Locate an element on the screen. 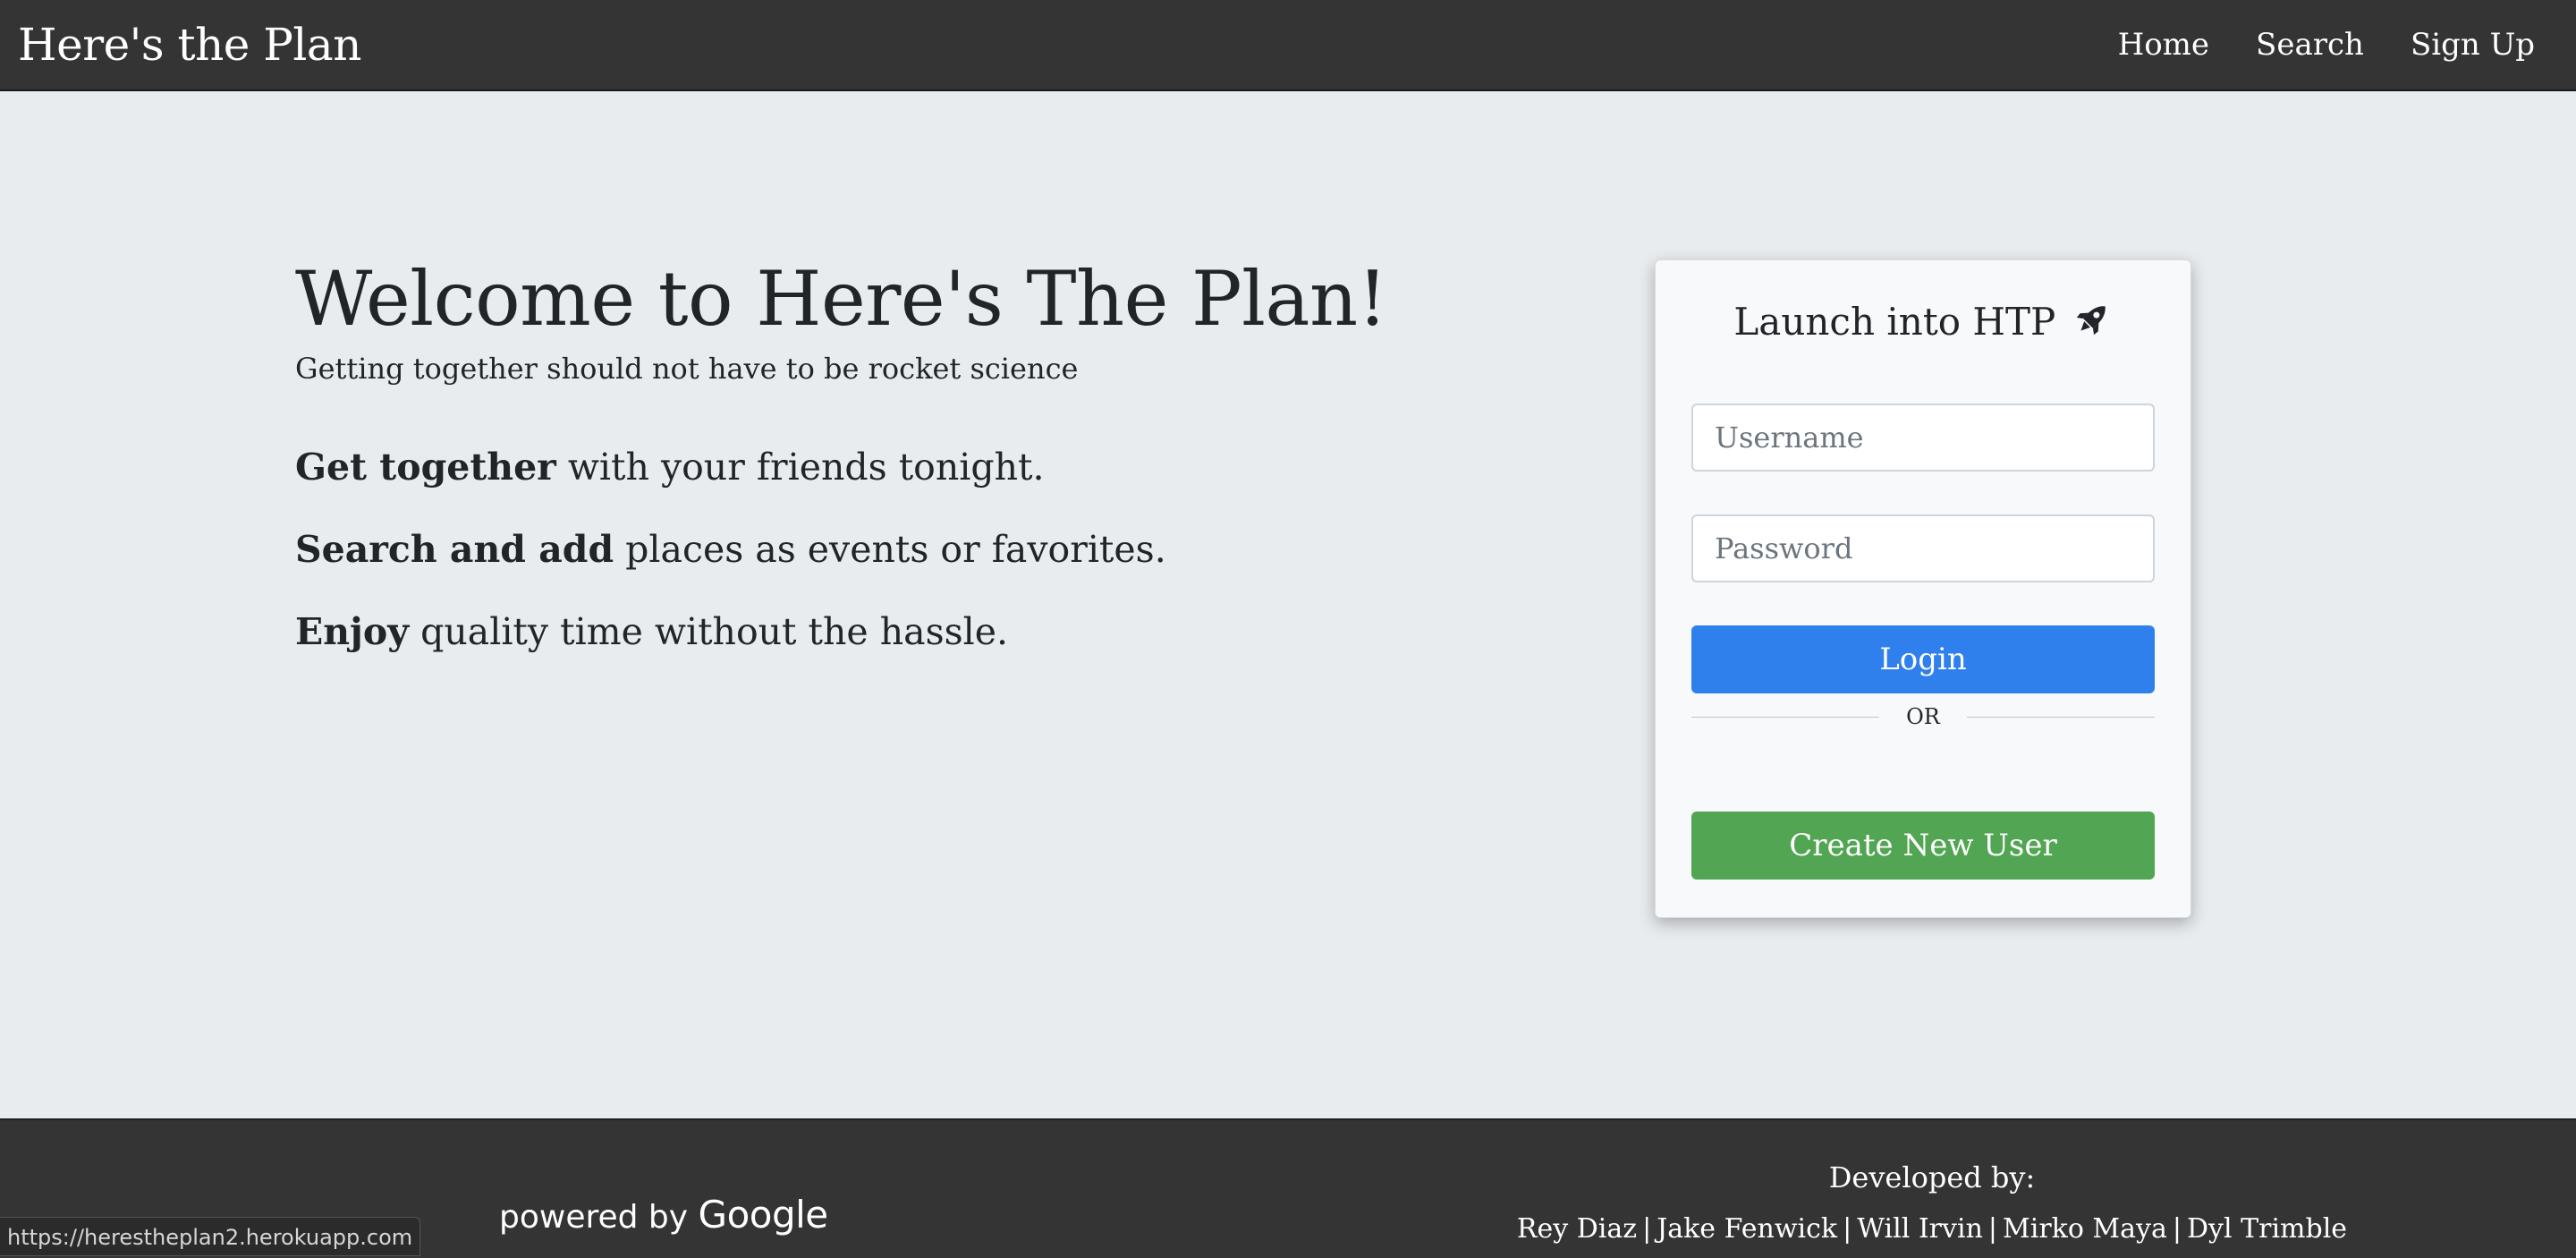  developer-link: Jake Fenwick is located at coordinates (1747, 1229).